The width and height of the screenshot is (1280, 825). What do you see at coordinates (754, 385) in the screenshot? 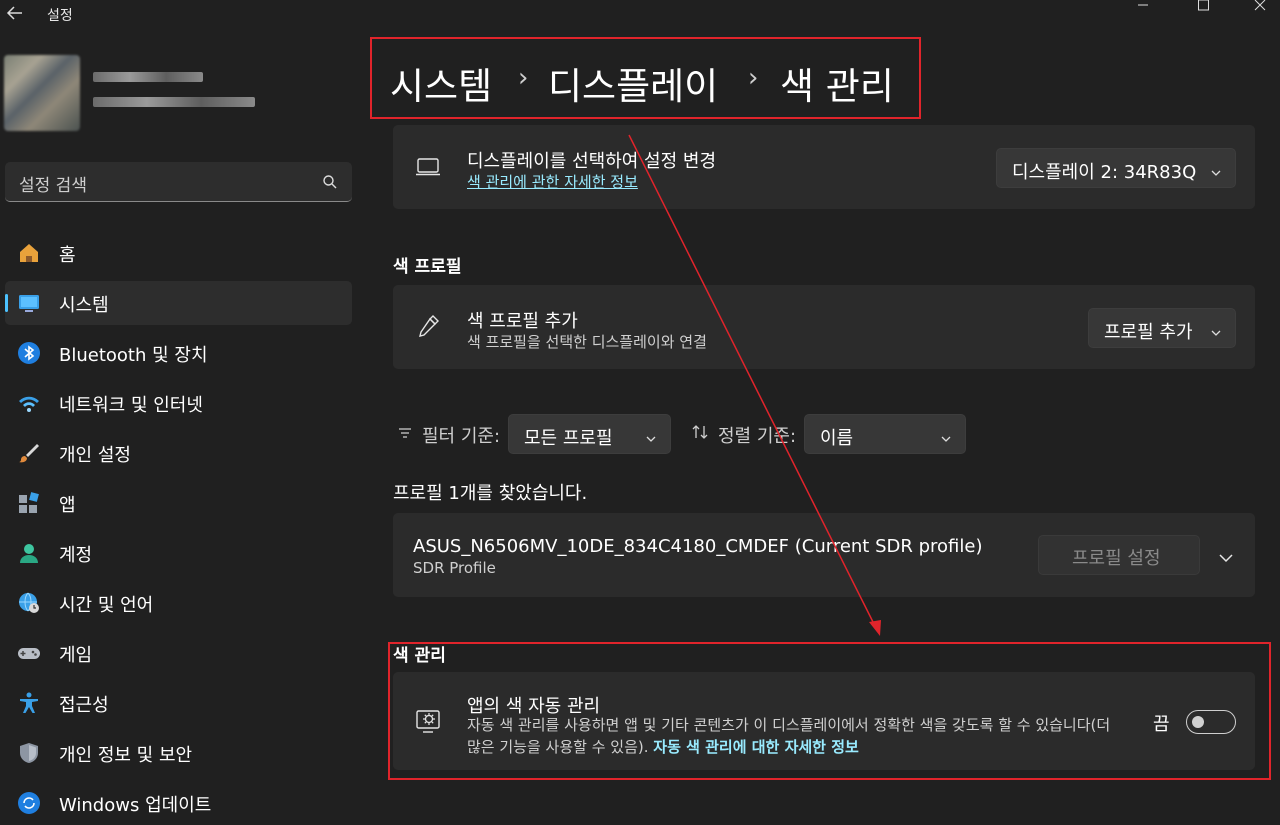
I see `annotation-arrow` at bounding box center [754, 385].